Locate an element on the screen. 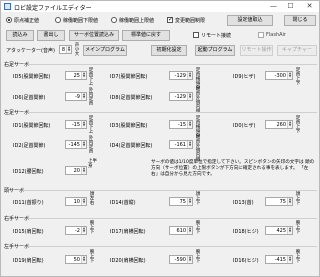 The image size is (320, 277). servo-read-button: サーボ位置読込み is located at coordinates (94, 35).